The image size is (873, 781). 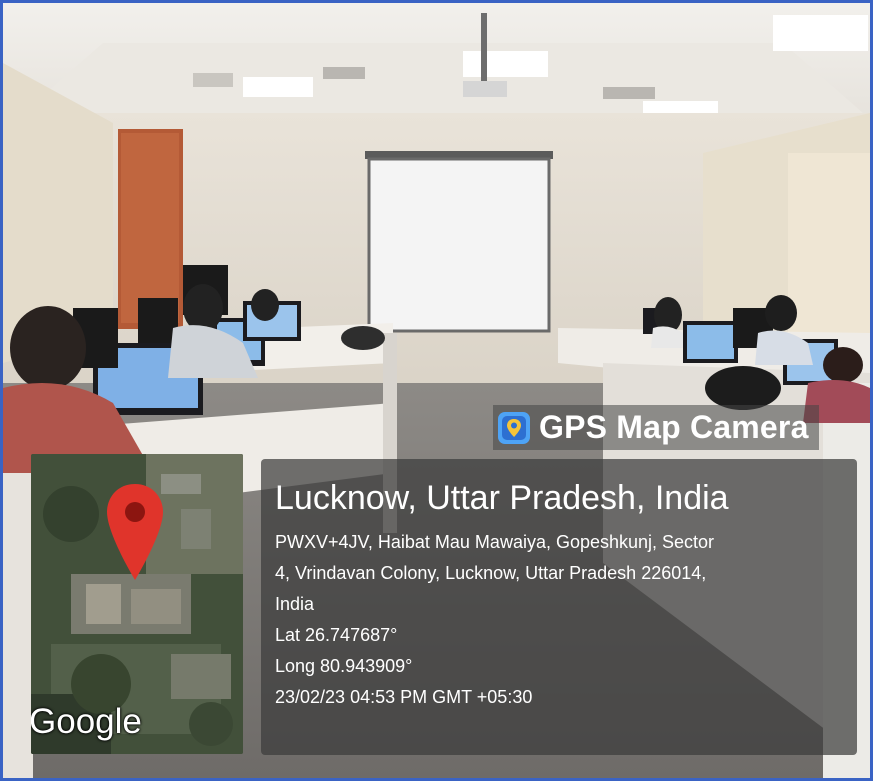 I want to click on gps-map-camera-badge: GPS Map Camera, so click(x=656, y=427).